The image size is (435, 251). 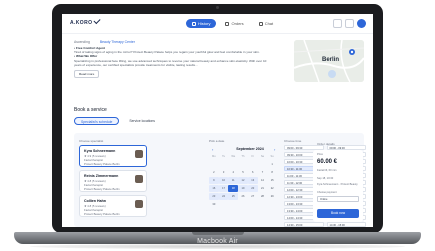 I want to click on map-city-label: Berlin, so click(x=331, y=60).